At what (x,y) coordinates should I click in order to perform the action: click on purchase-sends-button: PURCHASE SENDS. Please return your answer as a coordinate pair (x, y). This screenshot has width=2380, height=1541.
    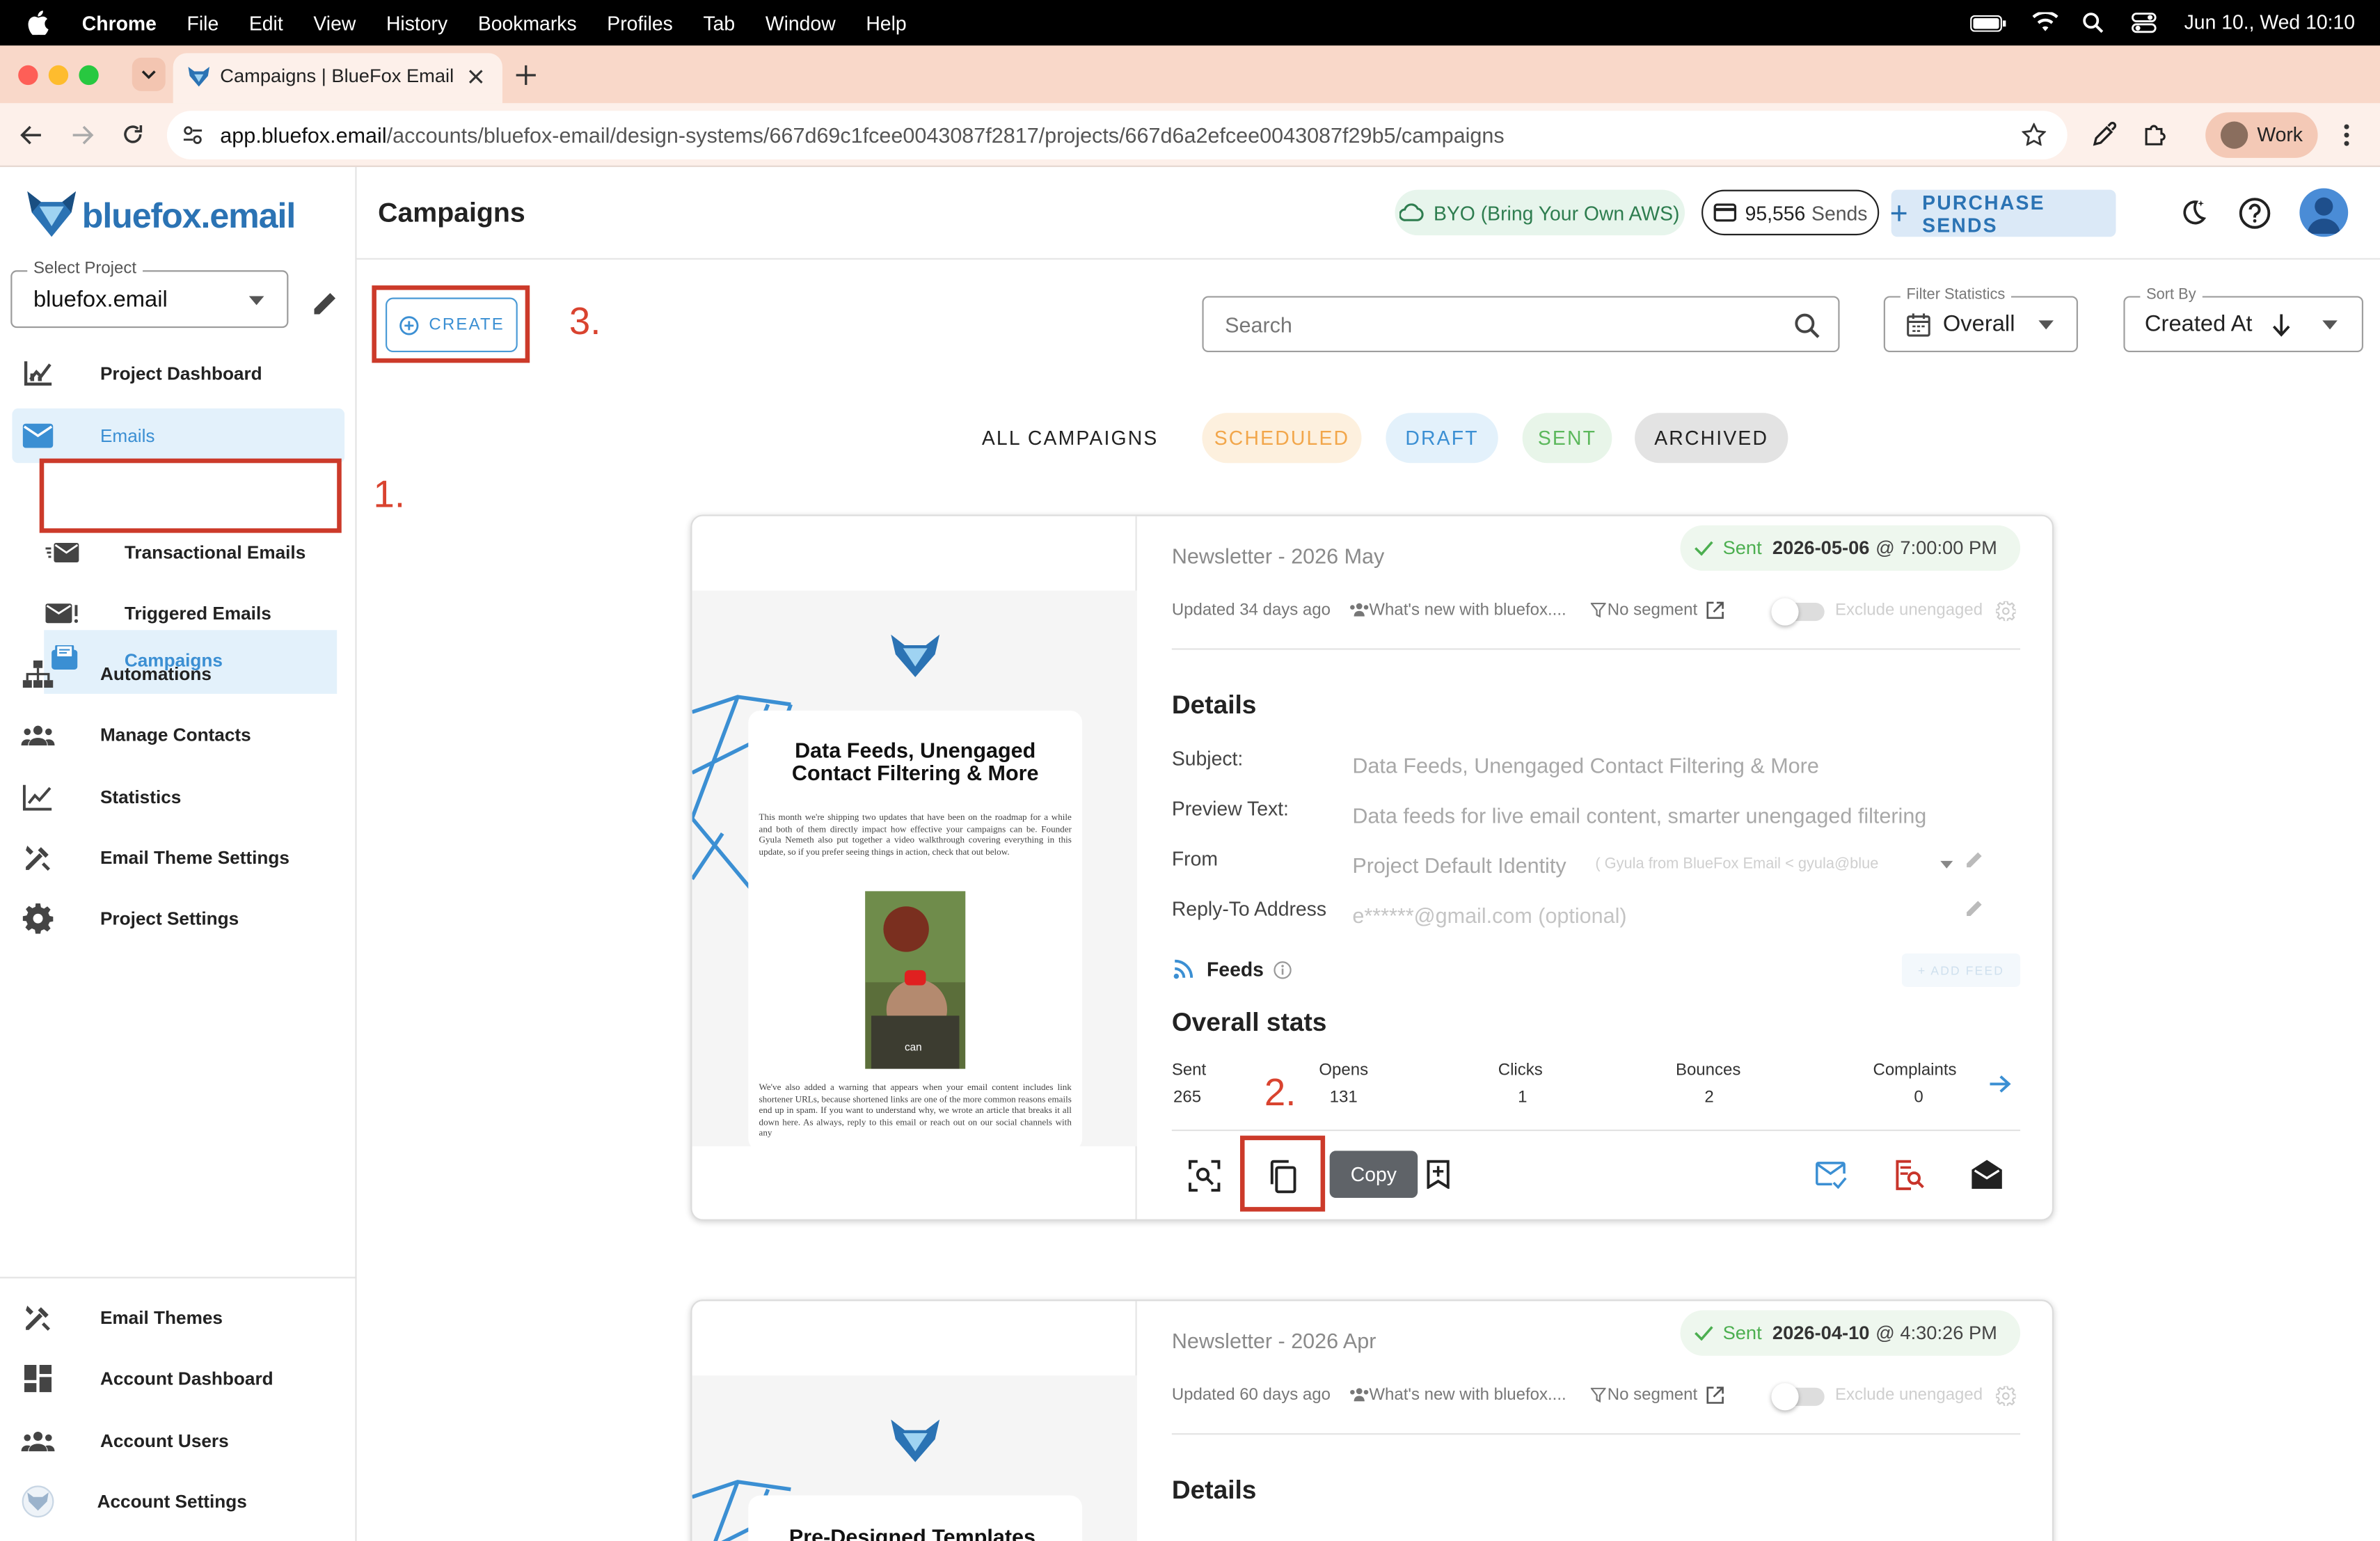
    Looking at the image, I should click on (2003, 213).